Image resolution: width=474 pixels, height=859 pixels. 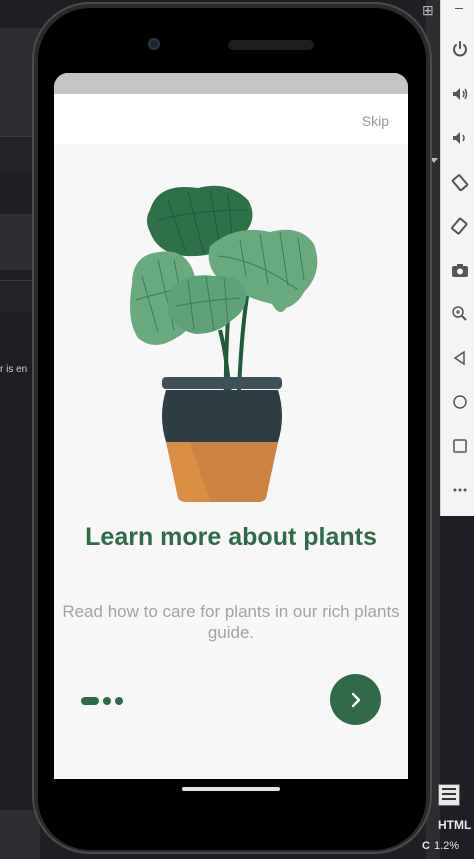 What do you see at coordinates (90, 701) in the screenshot?
I see `page-indicator-dot-active` at bounding box center [90, 701].